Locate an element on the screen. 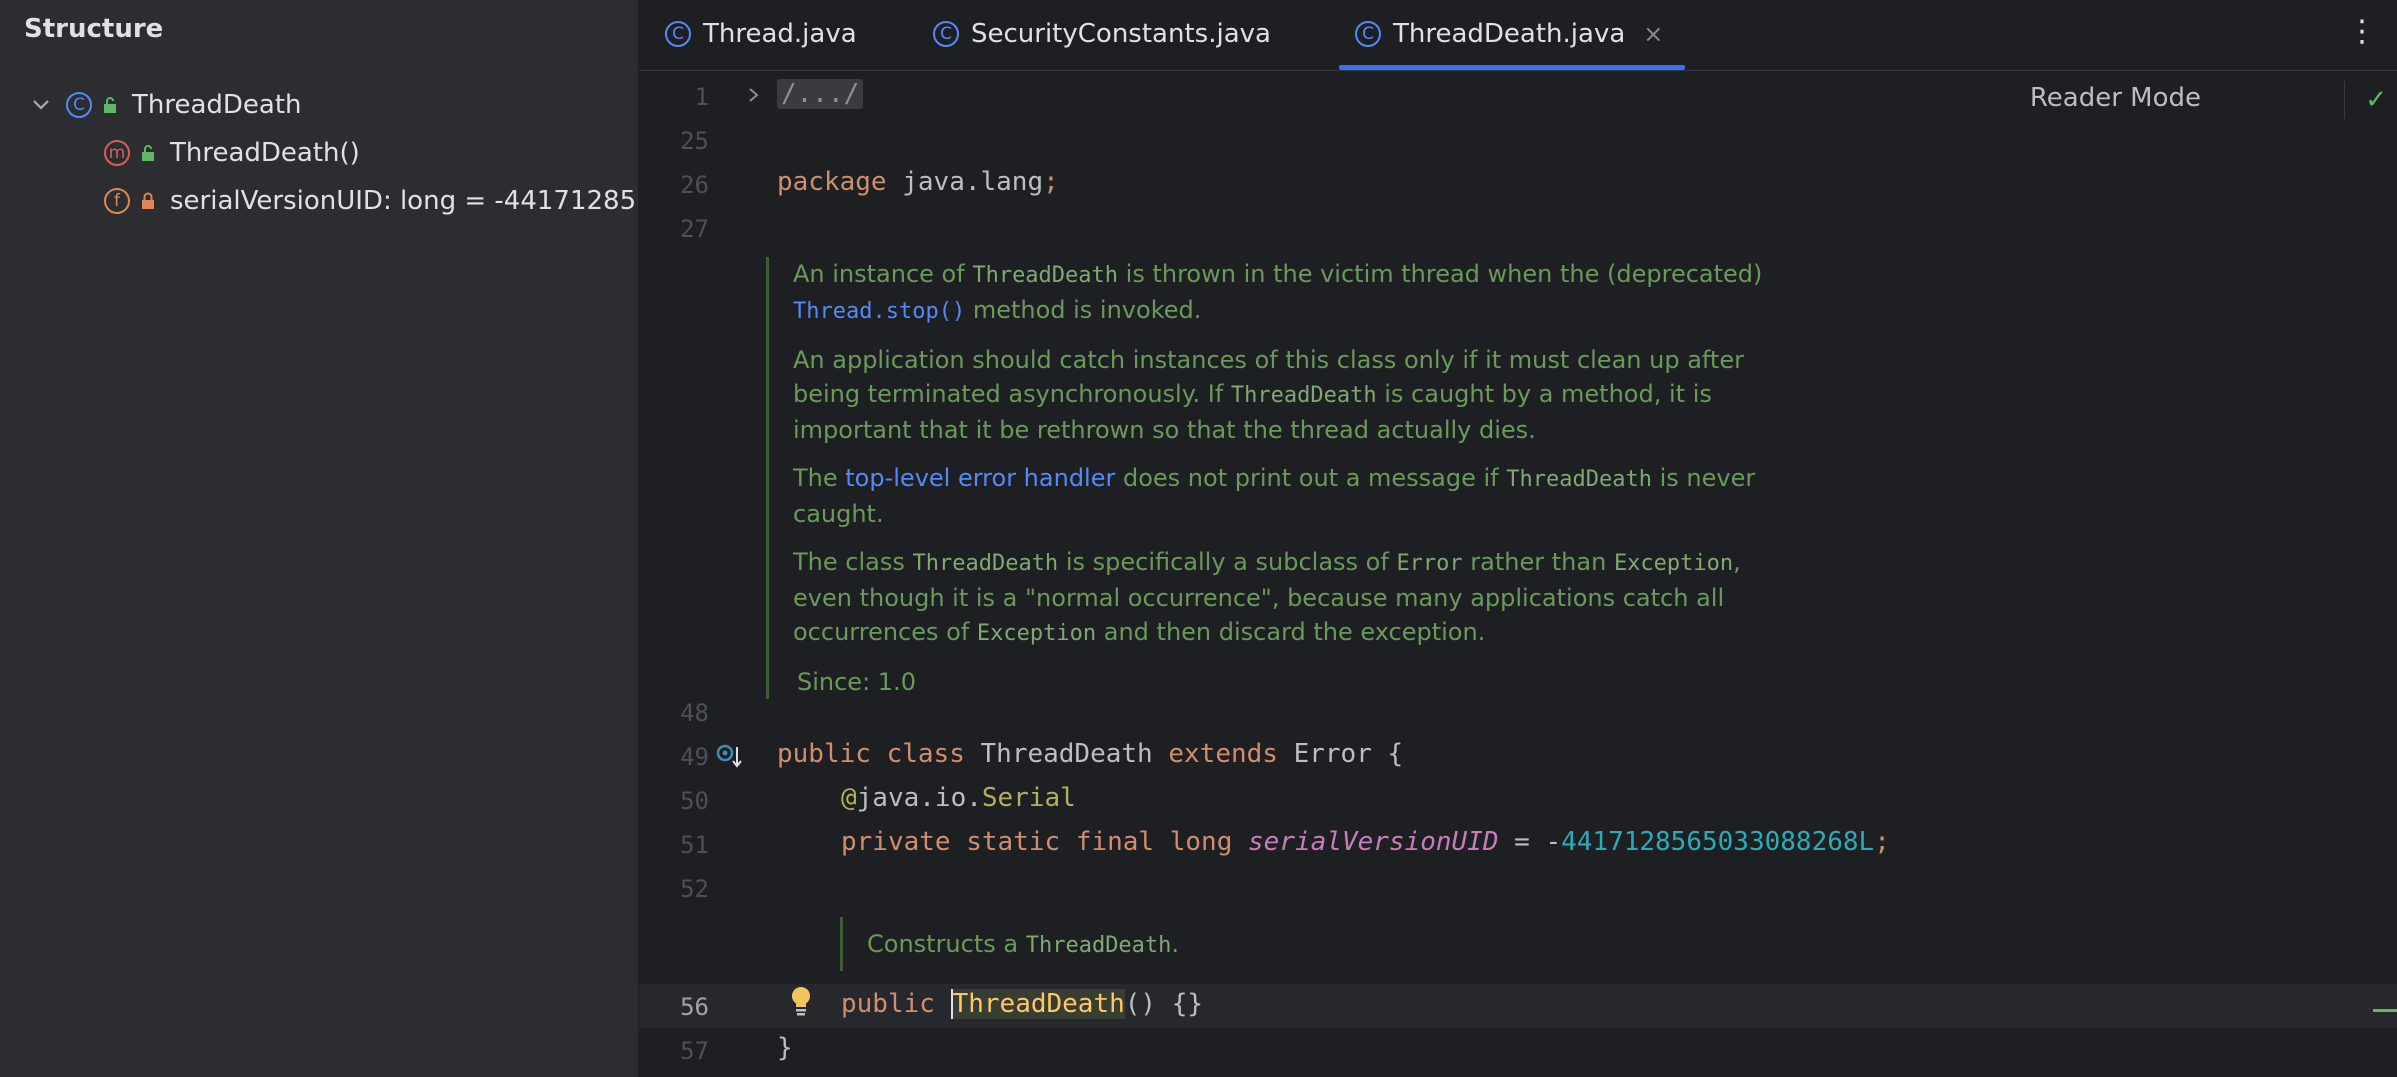  code-line-class-decl: public class ThreadDeath extends Error { is located at coordinates (1090, 754).